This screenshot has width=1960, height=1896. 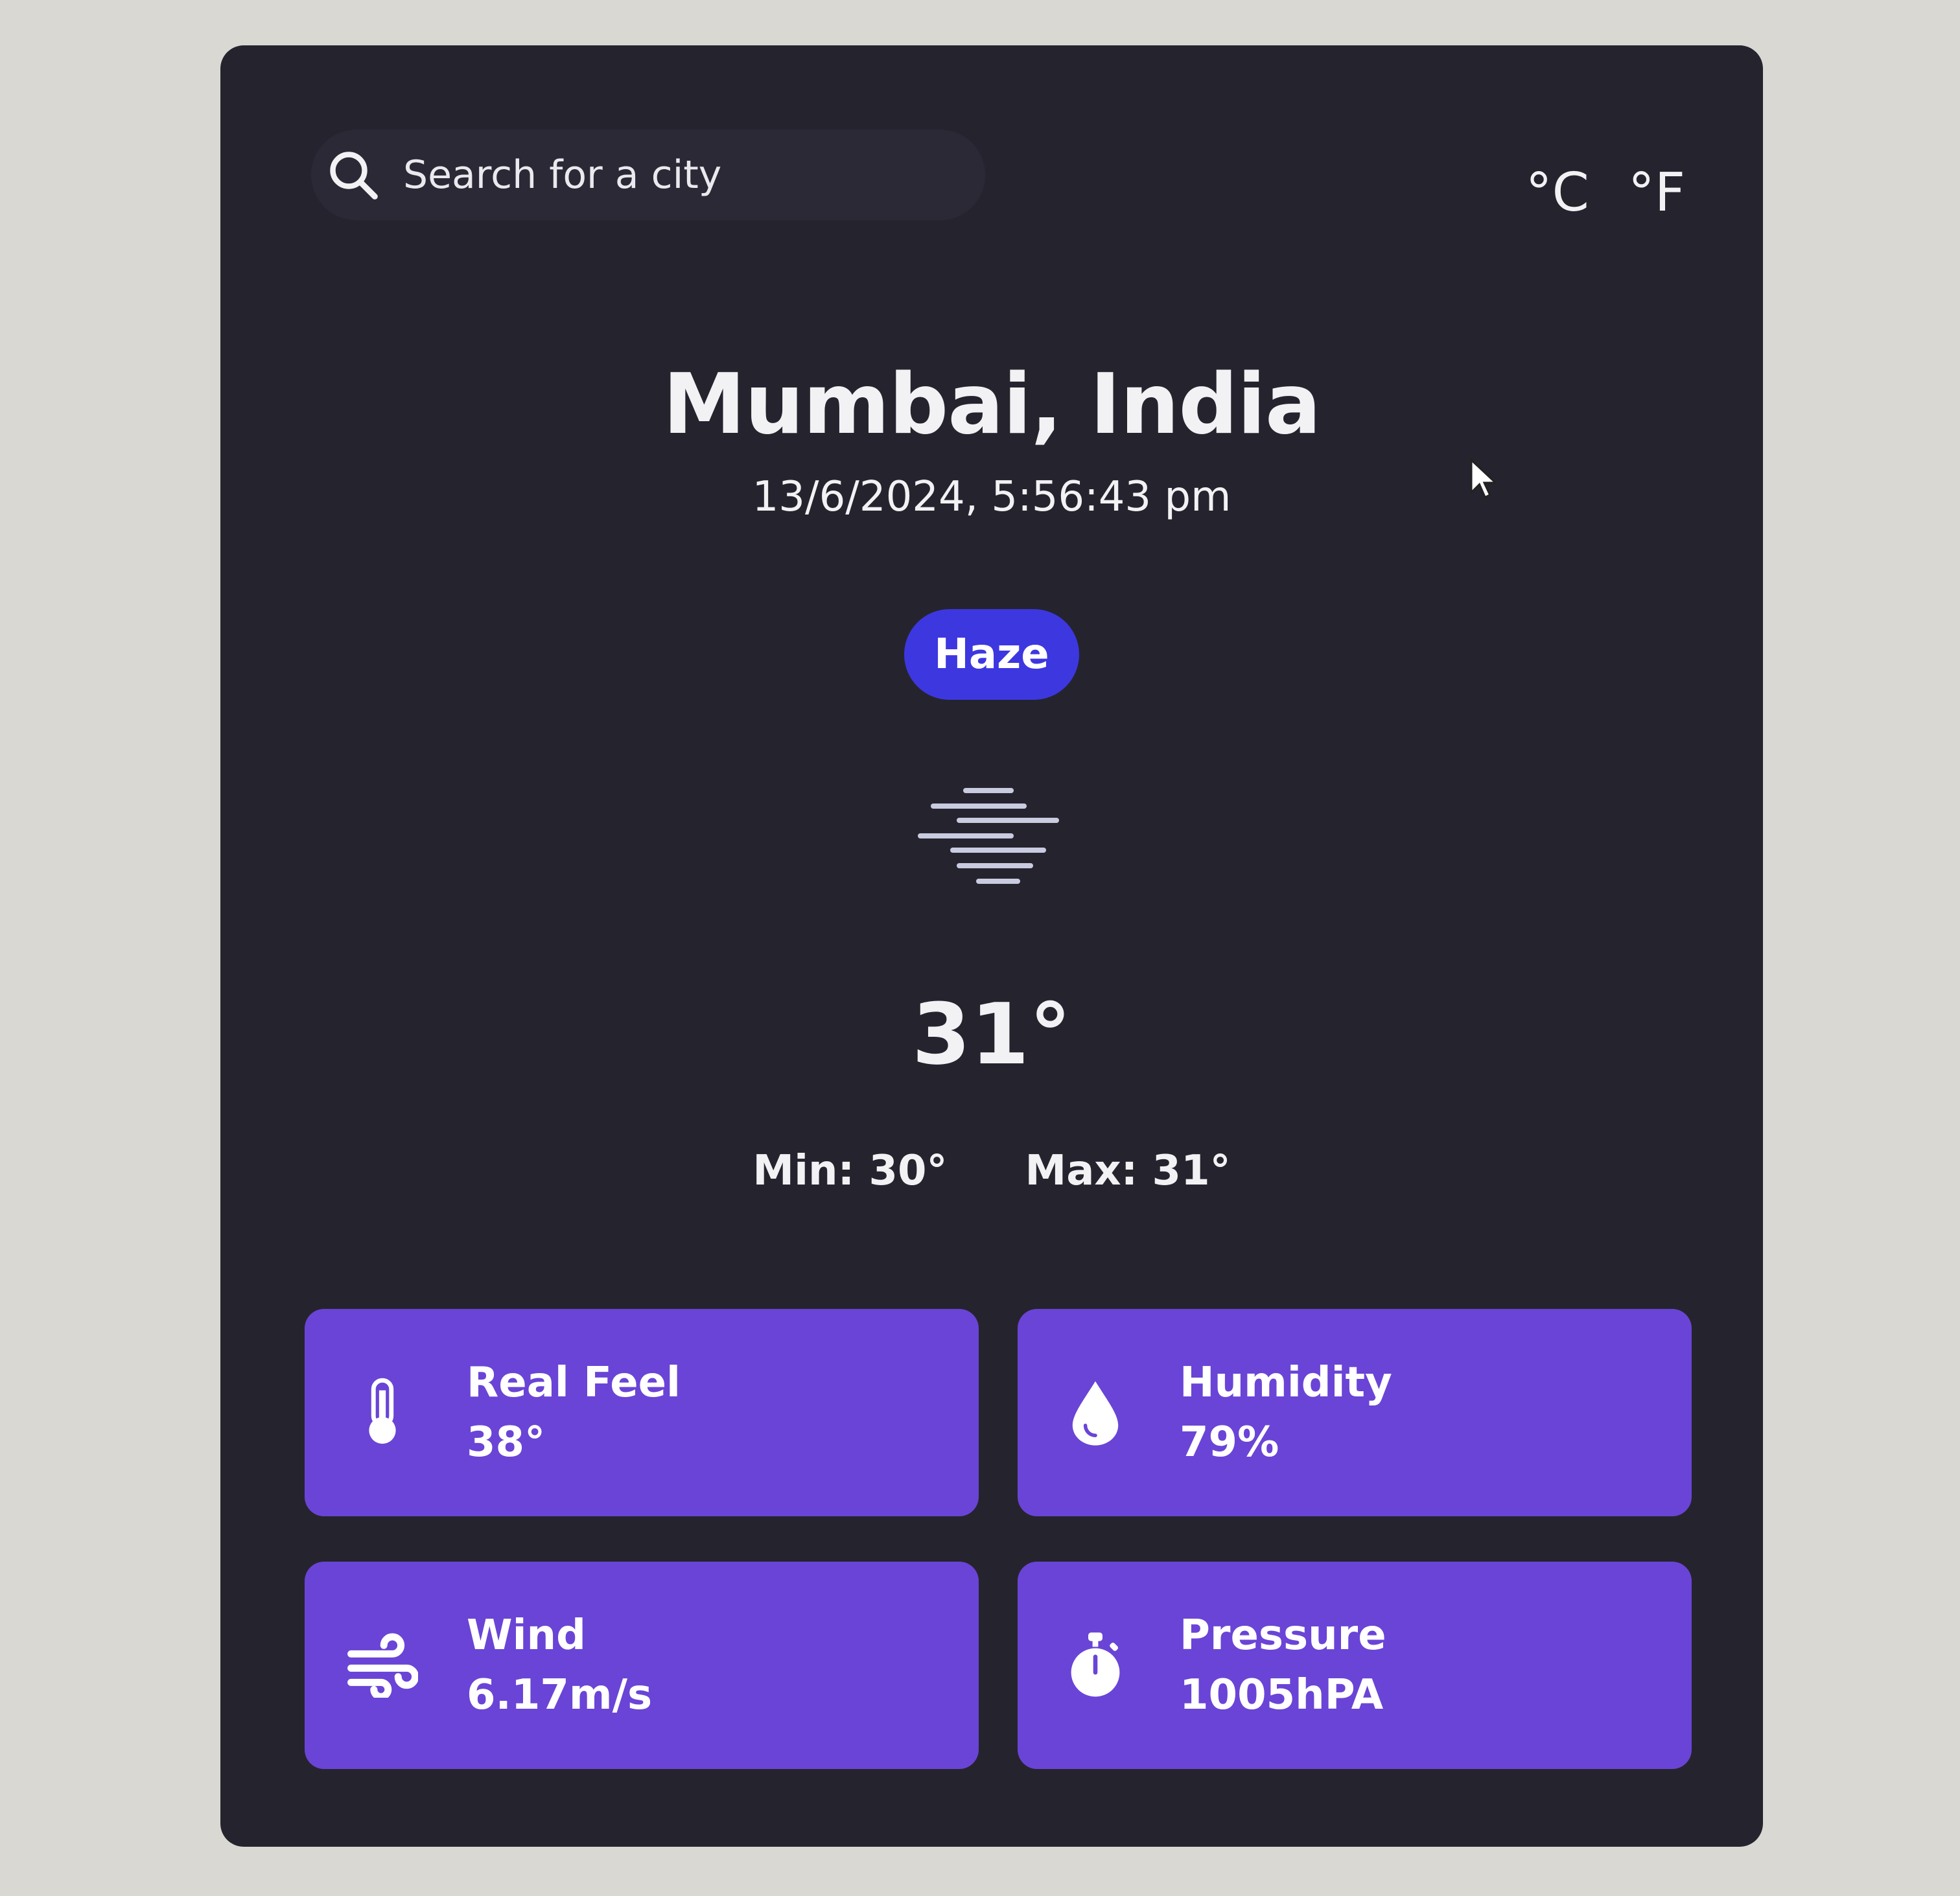 I want to click on city-name: Mumbai, India, so click(x=992, y=405).